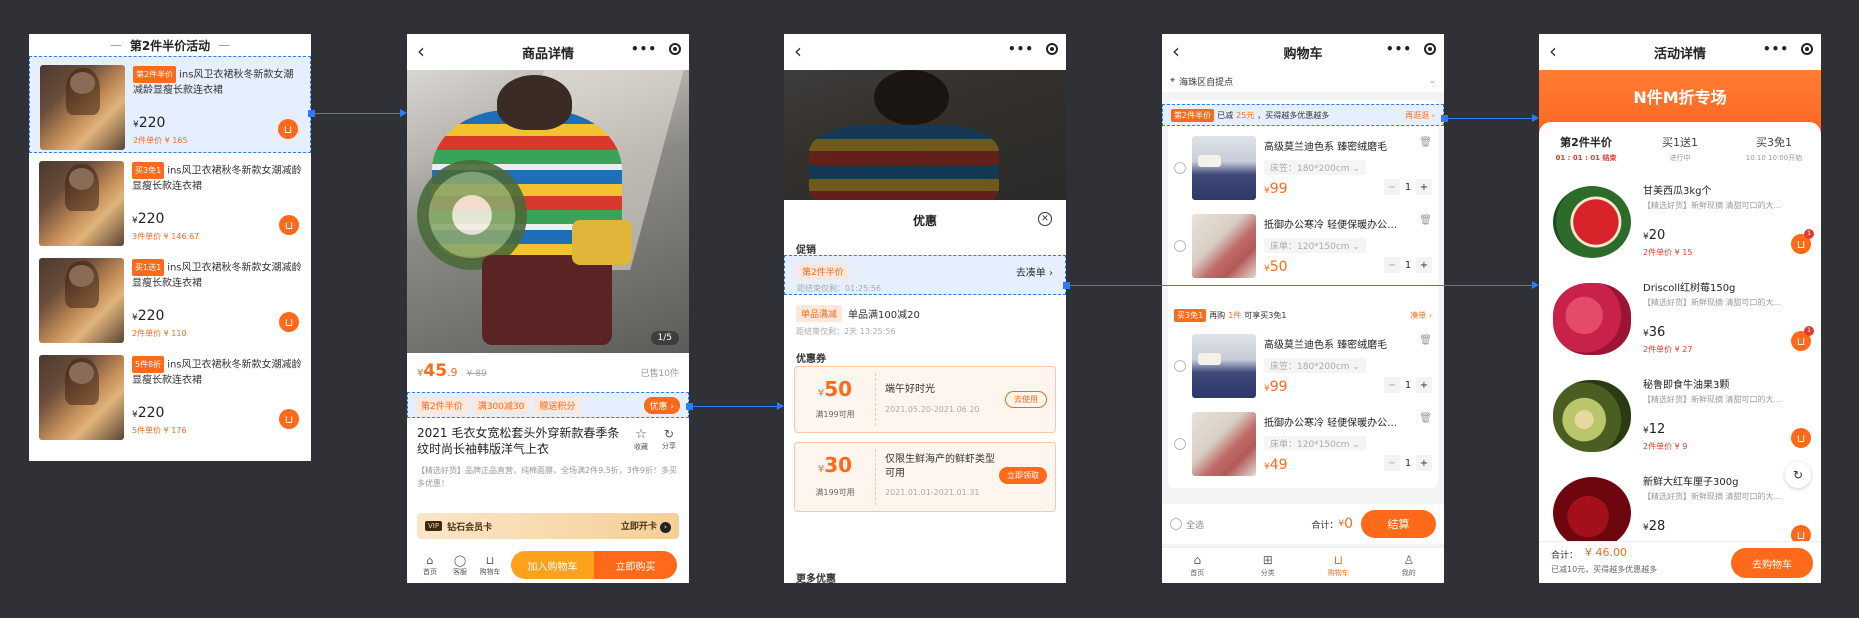  What do you see at coordinates (1303, 115) in the screenshot?
I see `promo-banner: 第2件半价 已减 25元 ，买得越多优惠越多 再逛逛 ›` at bounding box center [1303, 115].